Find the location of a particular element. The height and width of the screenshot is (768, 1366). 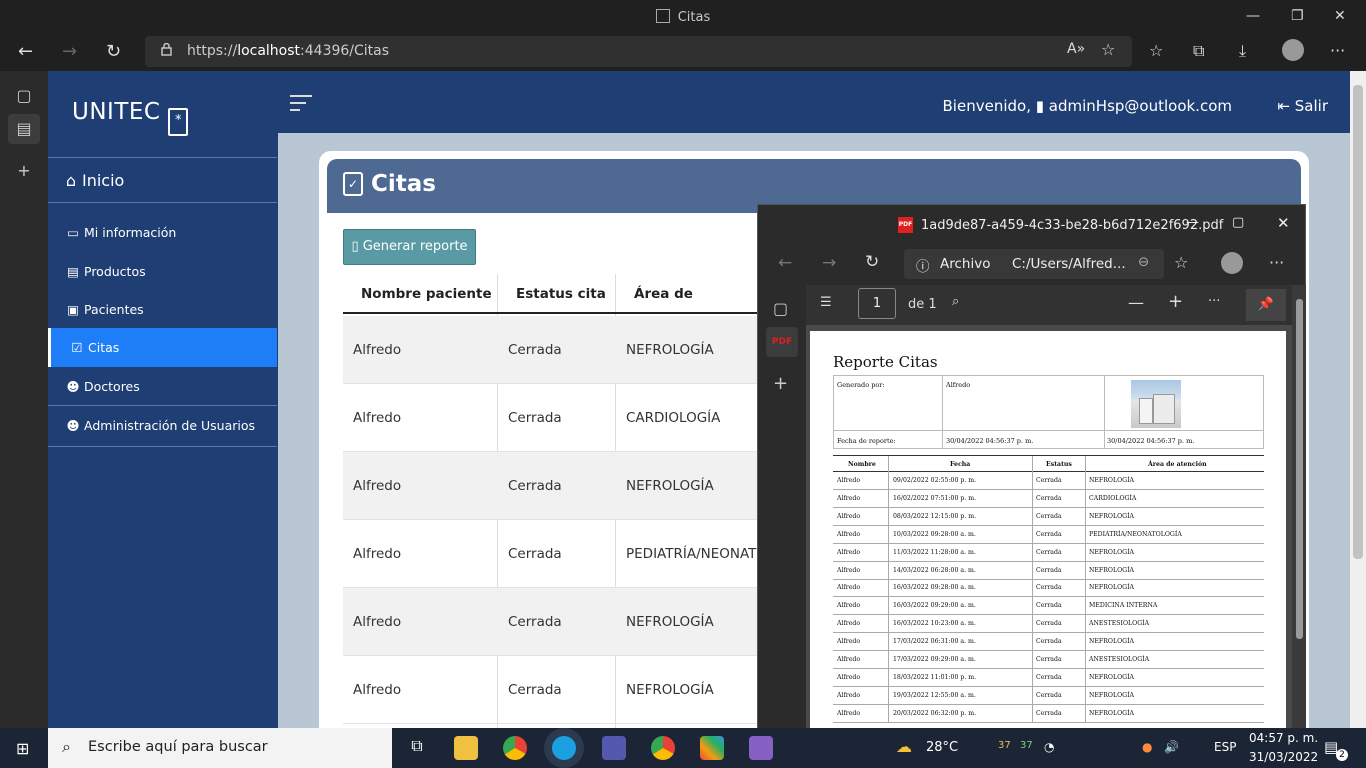

logout-link: ⇤ Salir is located at coordinates (1302, 106).